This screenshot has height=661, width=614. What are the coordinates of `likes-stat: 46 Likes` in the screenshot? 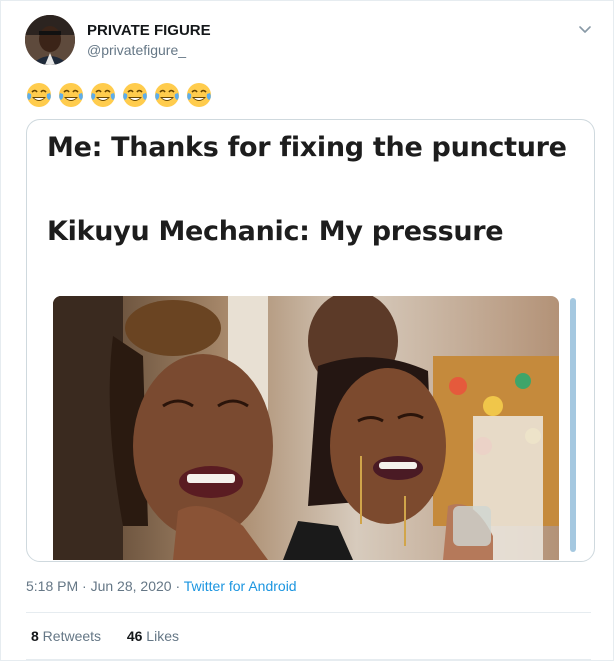 It's located at (153, 636).